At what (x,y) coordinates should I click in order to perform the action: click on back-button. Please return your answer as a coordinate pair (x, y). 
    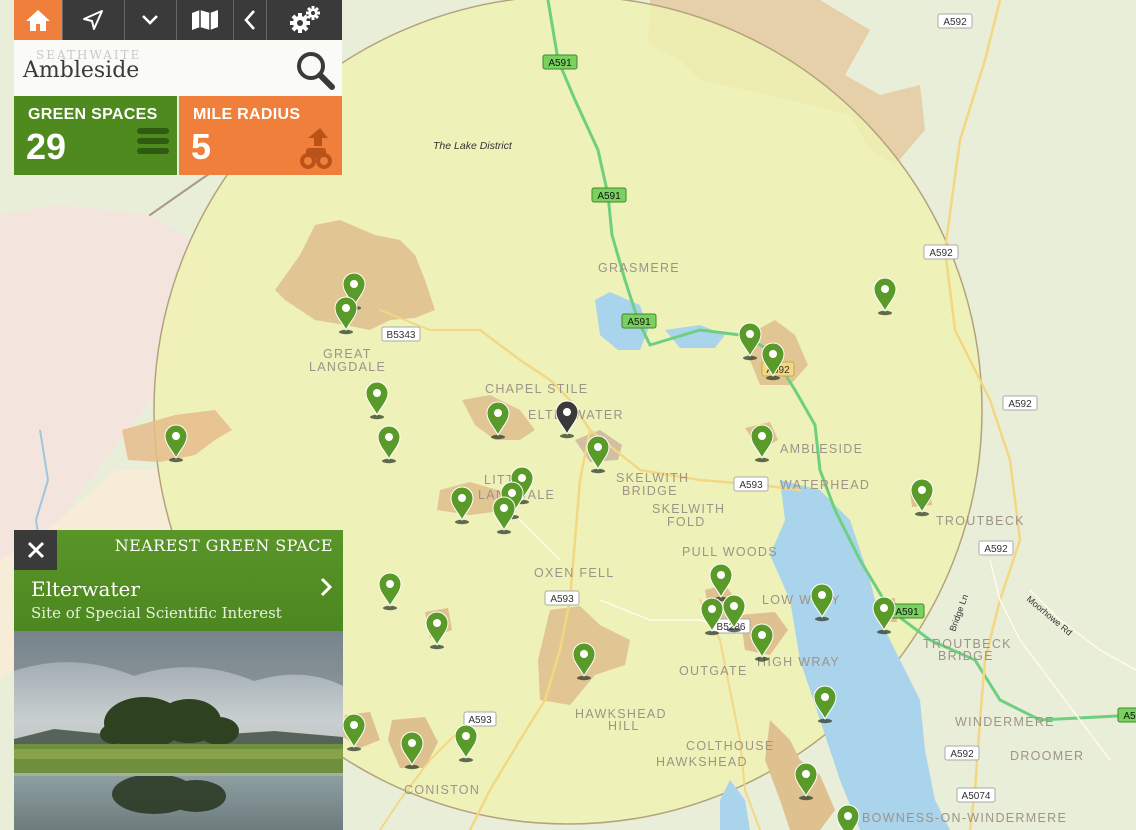
    Looking at the image, I should click on (251, 20).